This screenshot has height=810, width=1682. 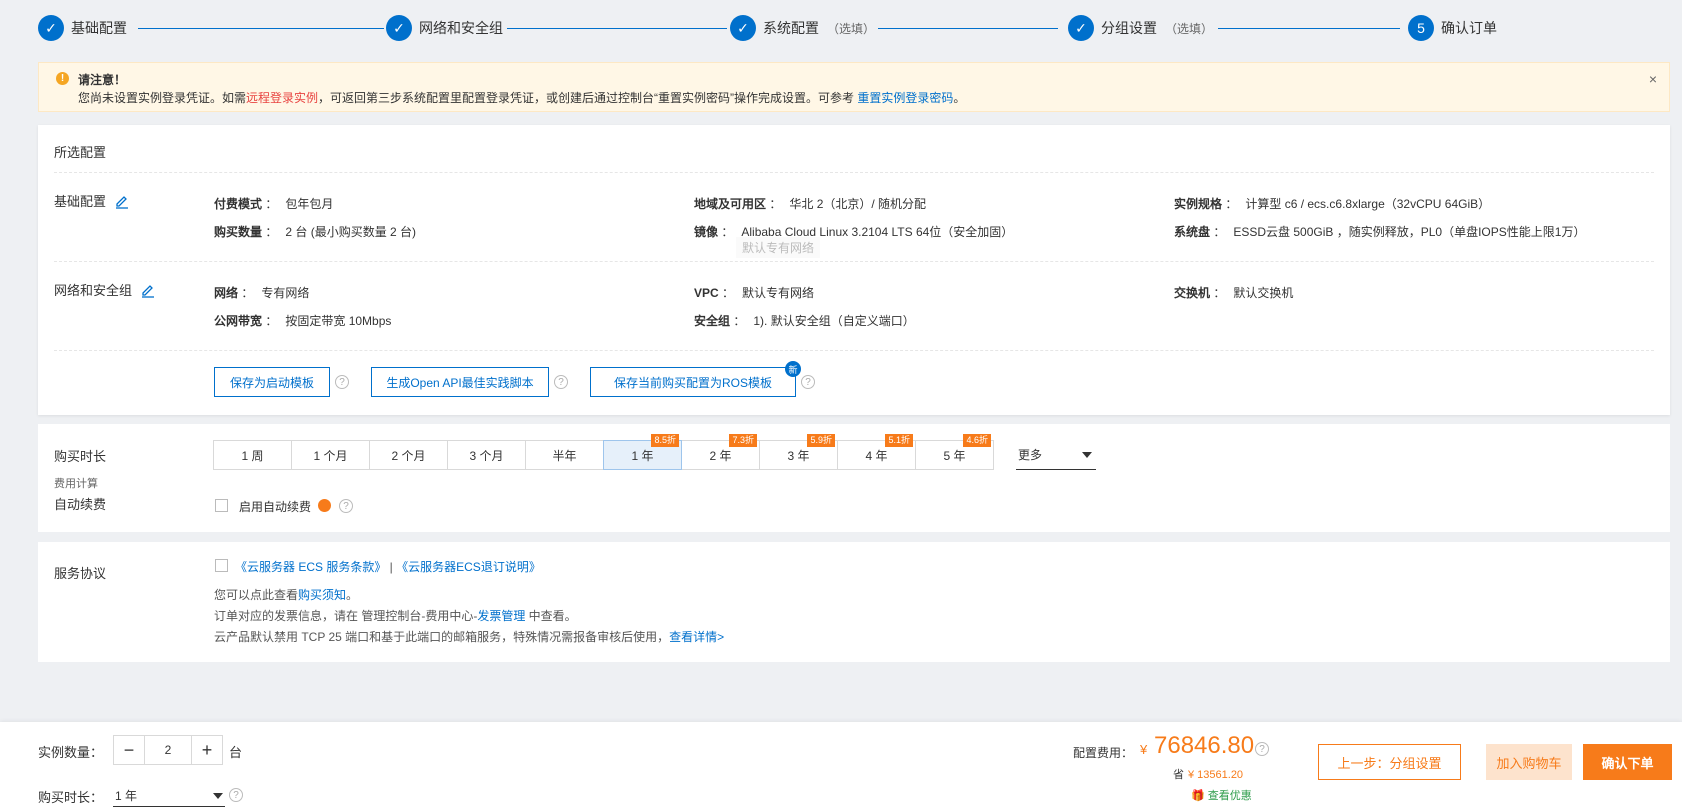 I want to click on field-region: 地域及可用区 ： 华北 2（北京）/ 随机分配, so click(x=810, y=203).